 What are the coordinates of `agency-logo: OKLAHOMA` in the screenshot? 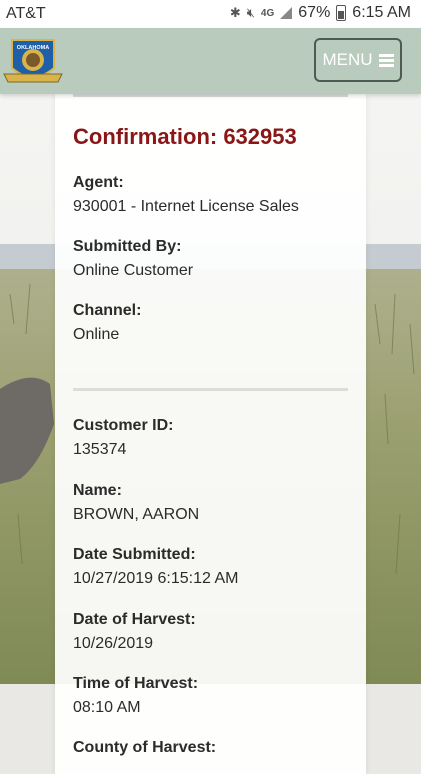 It's located at (33, 62).